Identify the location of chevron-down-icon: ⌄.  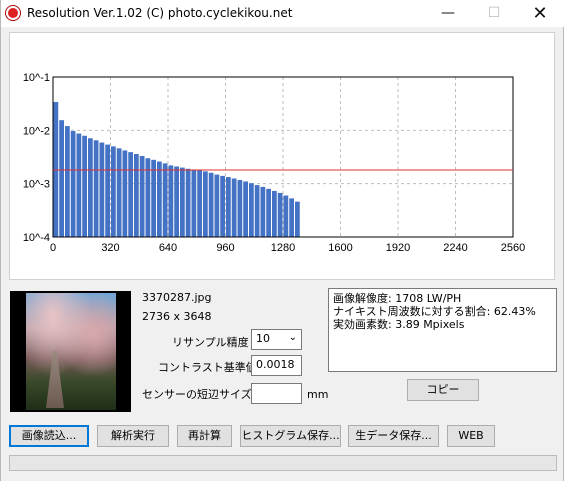
(293, 337).